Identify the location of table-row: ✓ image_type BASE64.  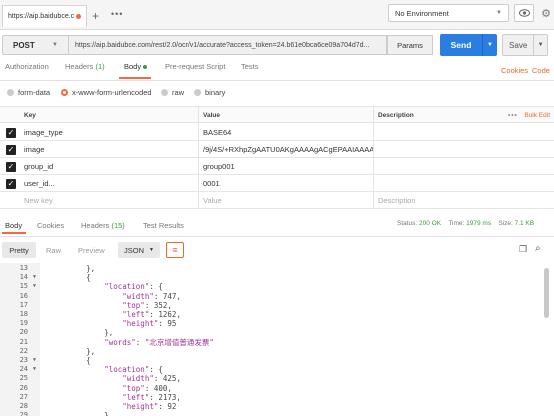
(277, 132).